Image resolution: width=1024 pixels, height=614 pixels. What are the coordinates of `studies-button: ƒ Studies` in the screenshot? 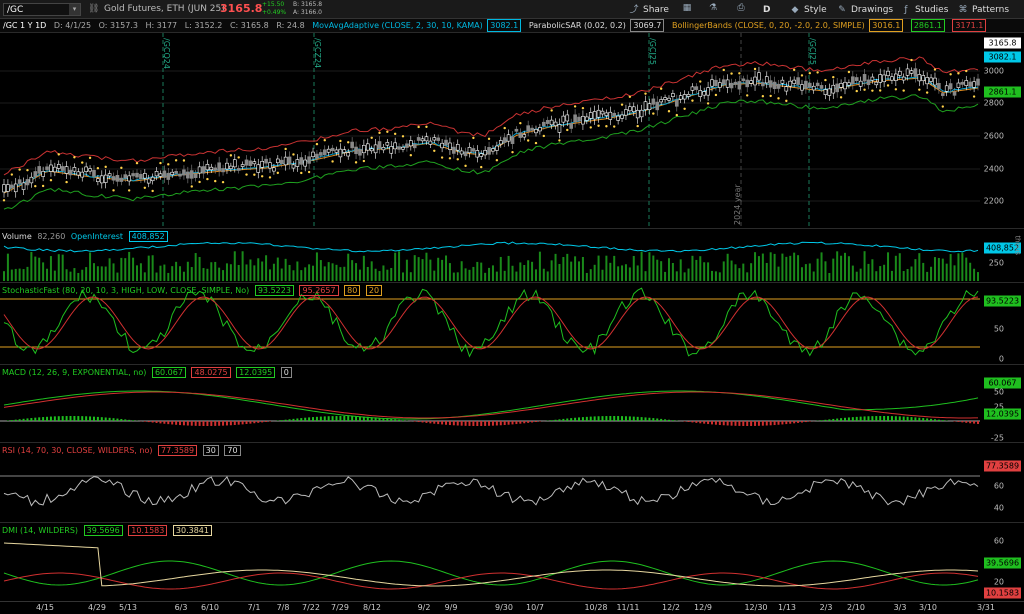 It's located at (924, 9).